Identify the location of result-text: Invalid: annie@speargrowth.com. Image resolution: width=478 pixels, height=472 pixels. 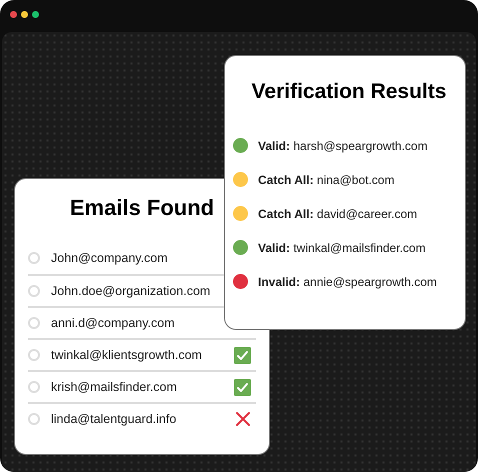
(347, 282).